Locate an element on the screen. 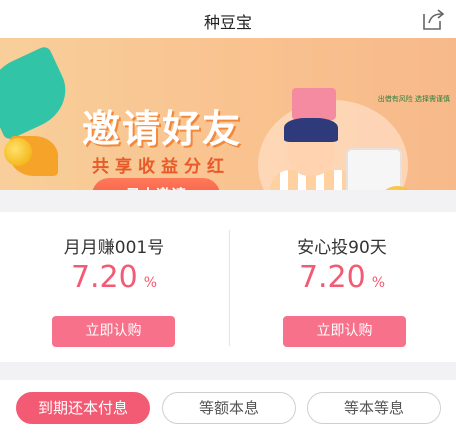 Image resolution: width=456 pixels, height=443 pixels. filter-chip-equal-principal-interest: 等本等息 is located at coordinates (374, 408).